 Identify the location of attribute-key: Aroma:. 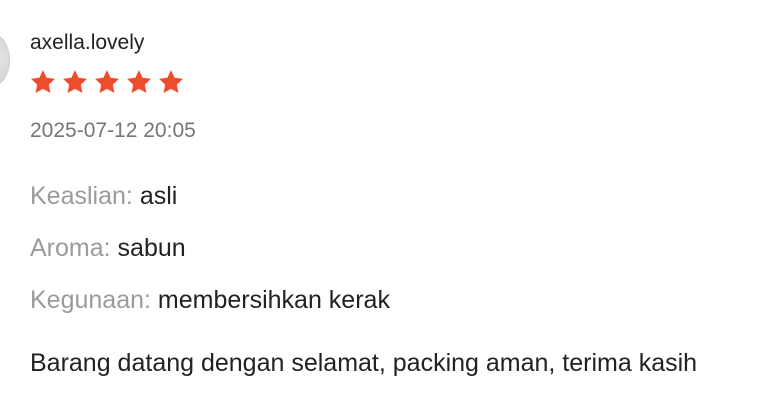
(70, 248).